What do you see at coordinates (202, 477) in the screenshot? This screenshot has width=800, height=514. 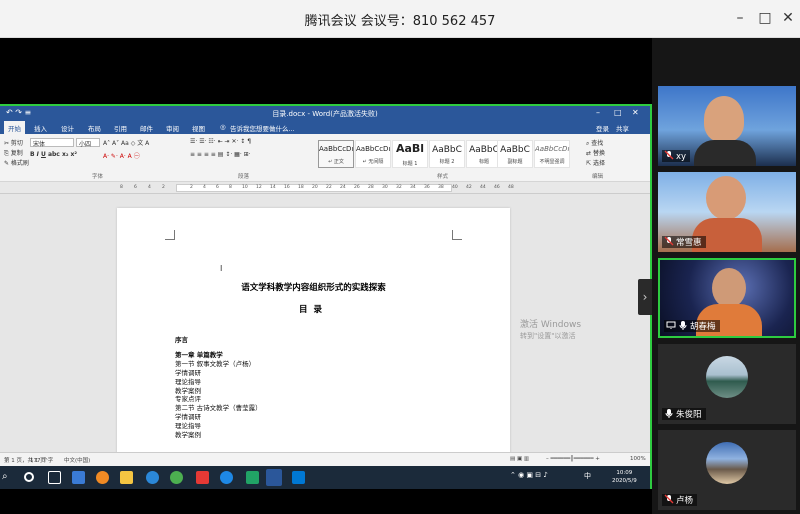 I see `media-player-icon` at bounding box center [202, 477].